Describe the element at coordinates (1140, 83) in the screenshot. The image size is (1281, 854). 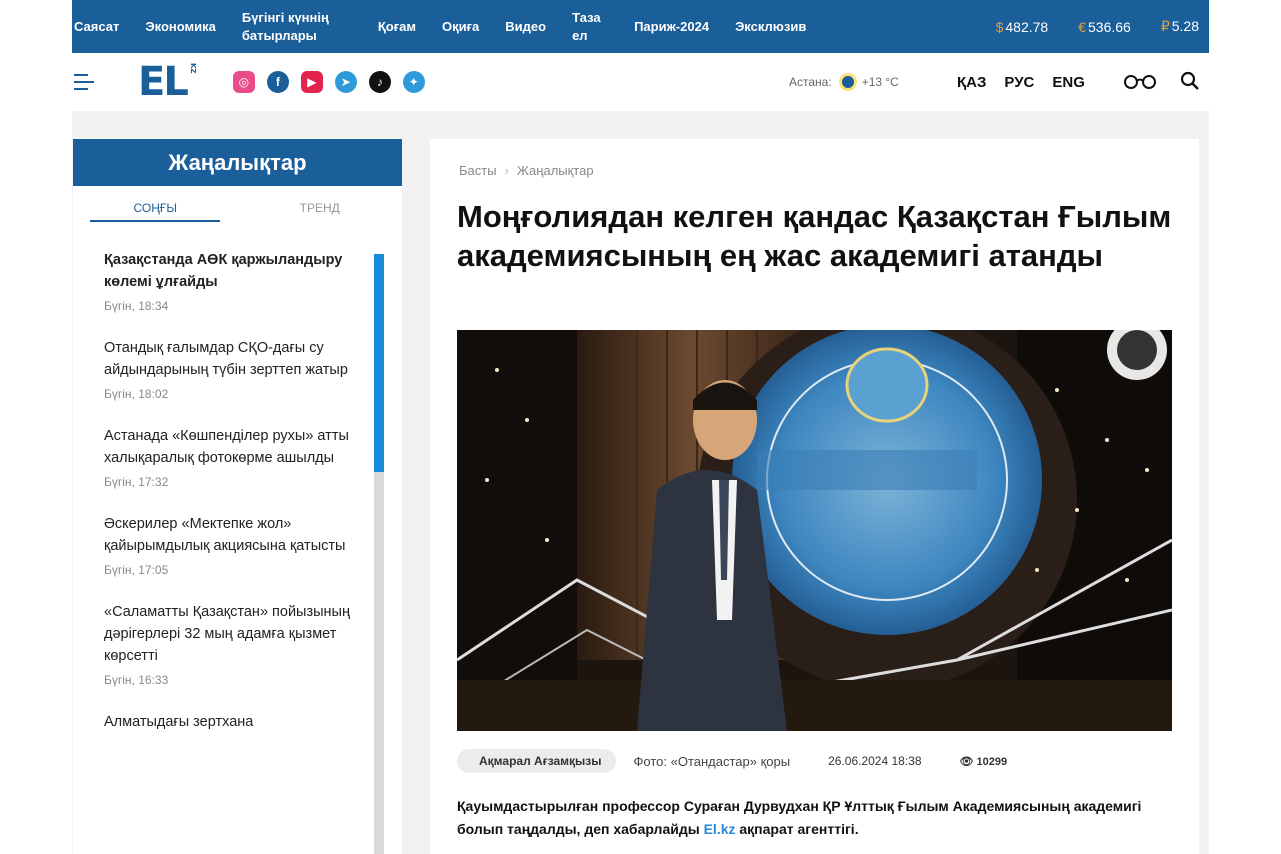
I see `accessibility-glasses-icon` at that location.